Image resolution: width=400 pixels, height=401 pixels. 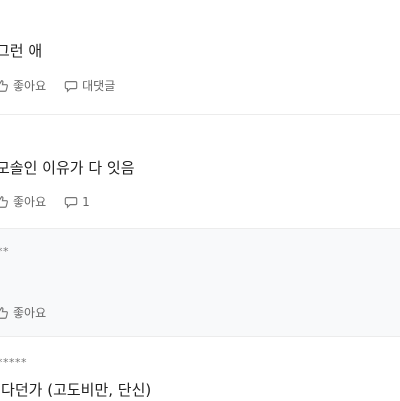 I want to click on comment-actions: 좋아요 1, so click(x=45, y=201).